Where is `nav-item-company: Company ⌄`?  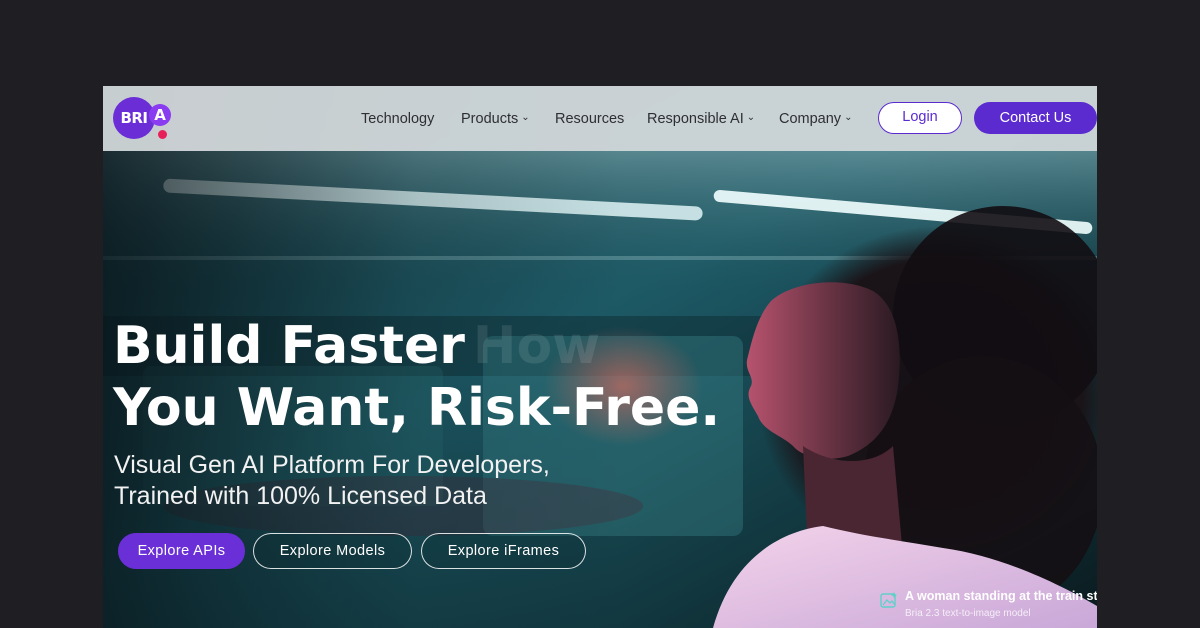 nav-item-company: Company ⌄ is located at coordinates (815, 118).